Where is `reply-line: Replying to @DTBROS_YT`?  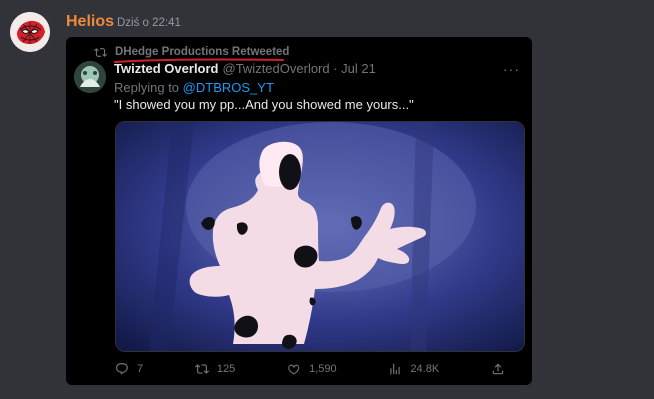 reply-line: Replying to @DTBROS_YT is located at coordinates (194, 87).